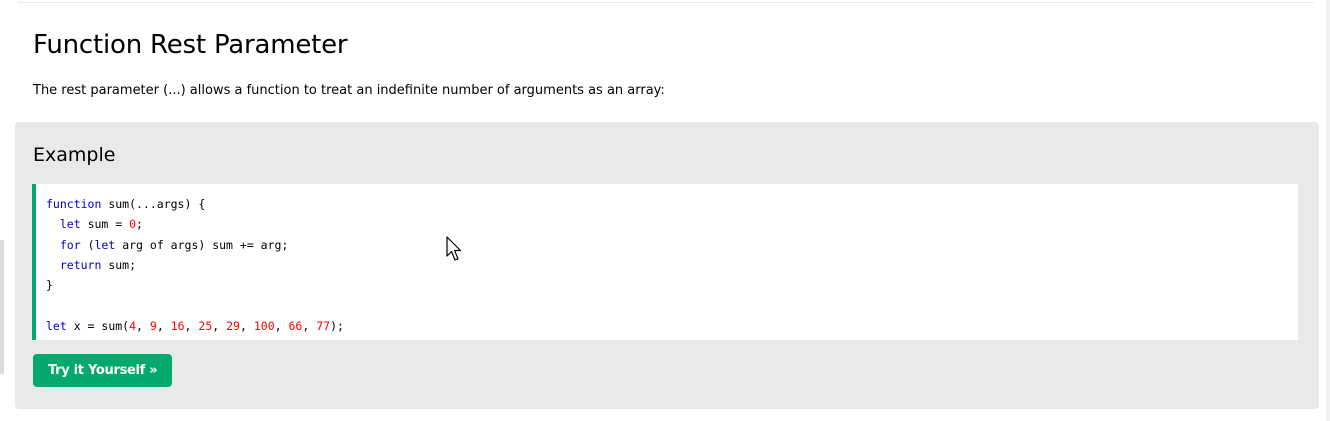 The height and width of the screenshot is (421, 1330). Describe the element at coordinates (177, 325) in the screenshot. I see `code-number: 16` at that location.